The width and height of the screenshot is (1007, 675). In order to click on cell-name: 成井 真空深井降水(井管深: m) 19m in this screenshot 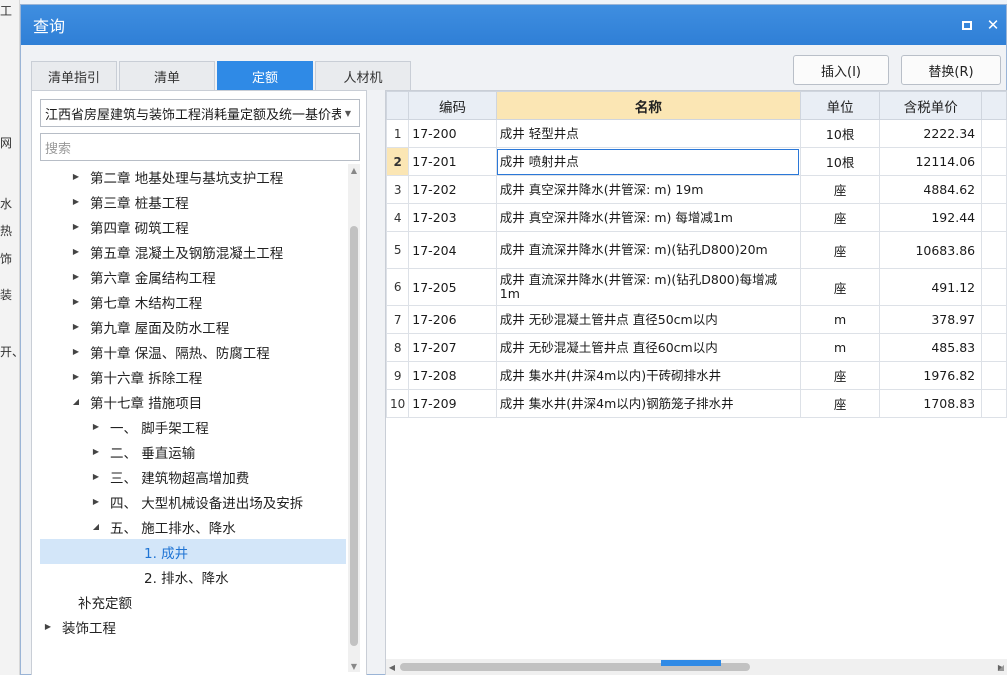, I will do `click(648, 189)`.